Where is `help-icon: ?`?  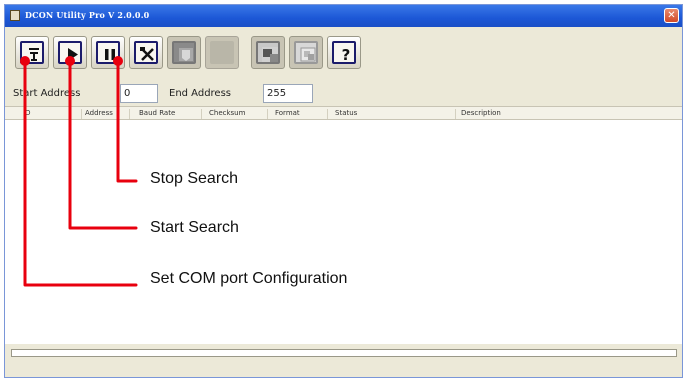
help-icon: ? is located at coordinates (346, 54).